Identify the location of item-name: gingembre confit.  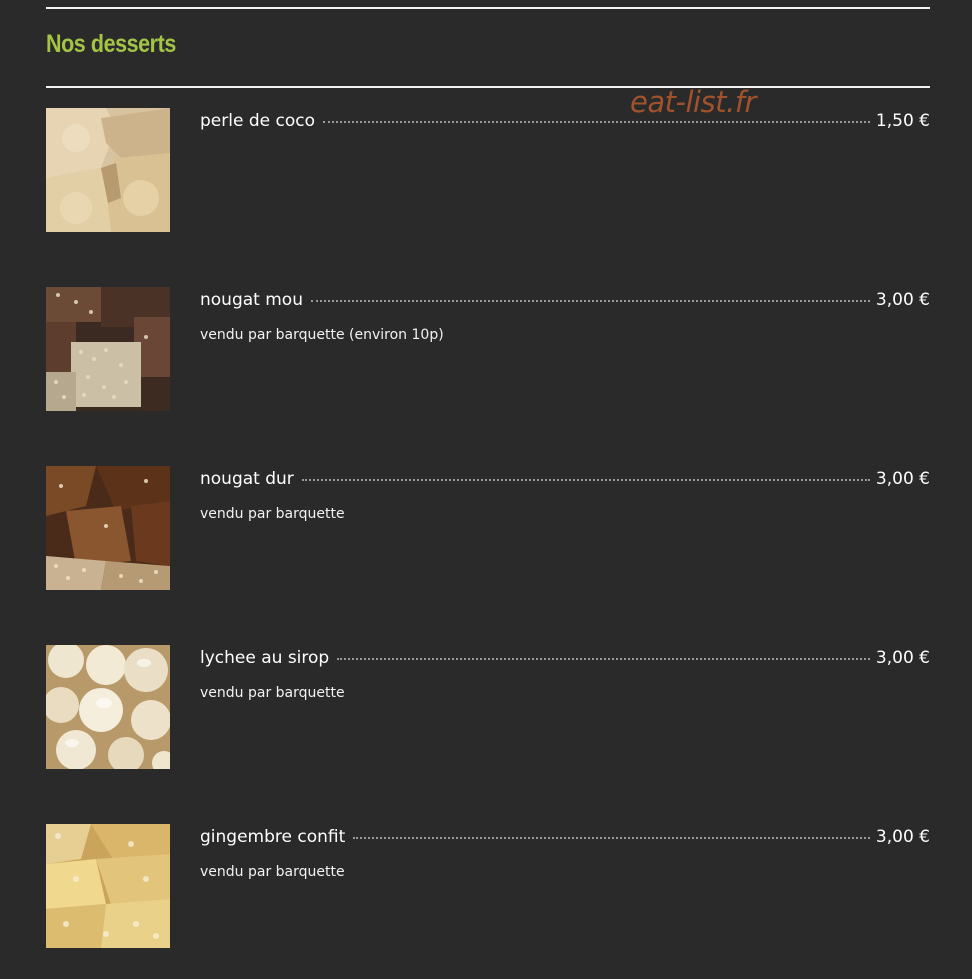
(272, 837).